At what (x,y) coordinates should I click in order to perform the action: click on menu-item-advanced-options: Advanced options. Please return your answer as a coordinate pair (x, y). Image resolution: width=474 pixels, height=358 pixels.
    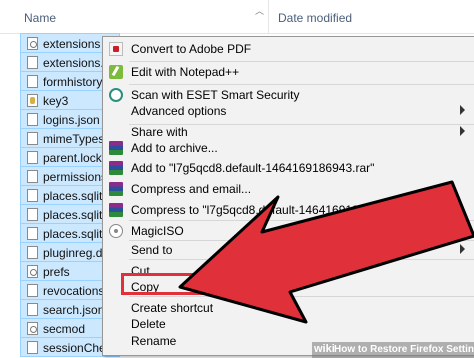
    Looking at the image, I should click on (288, 111).